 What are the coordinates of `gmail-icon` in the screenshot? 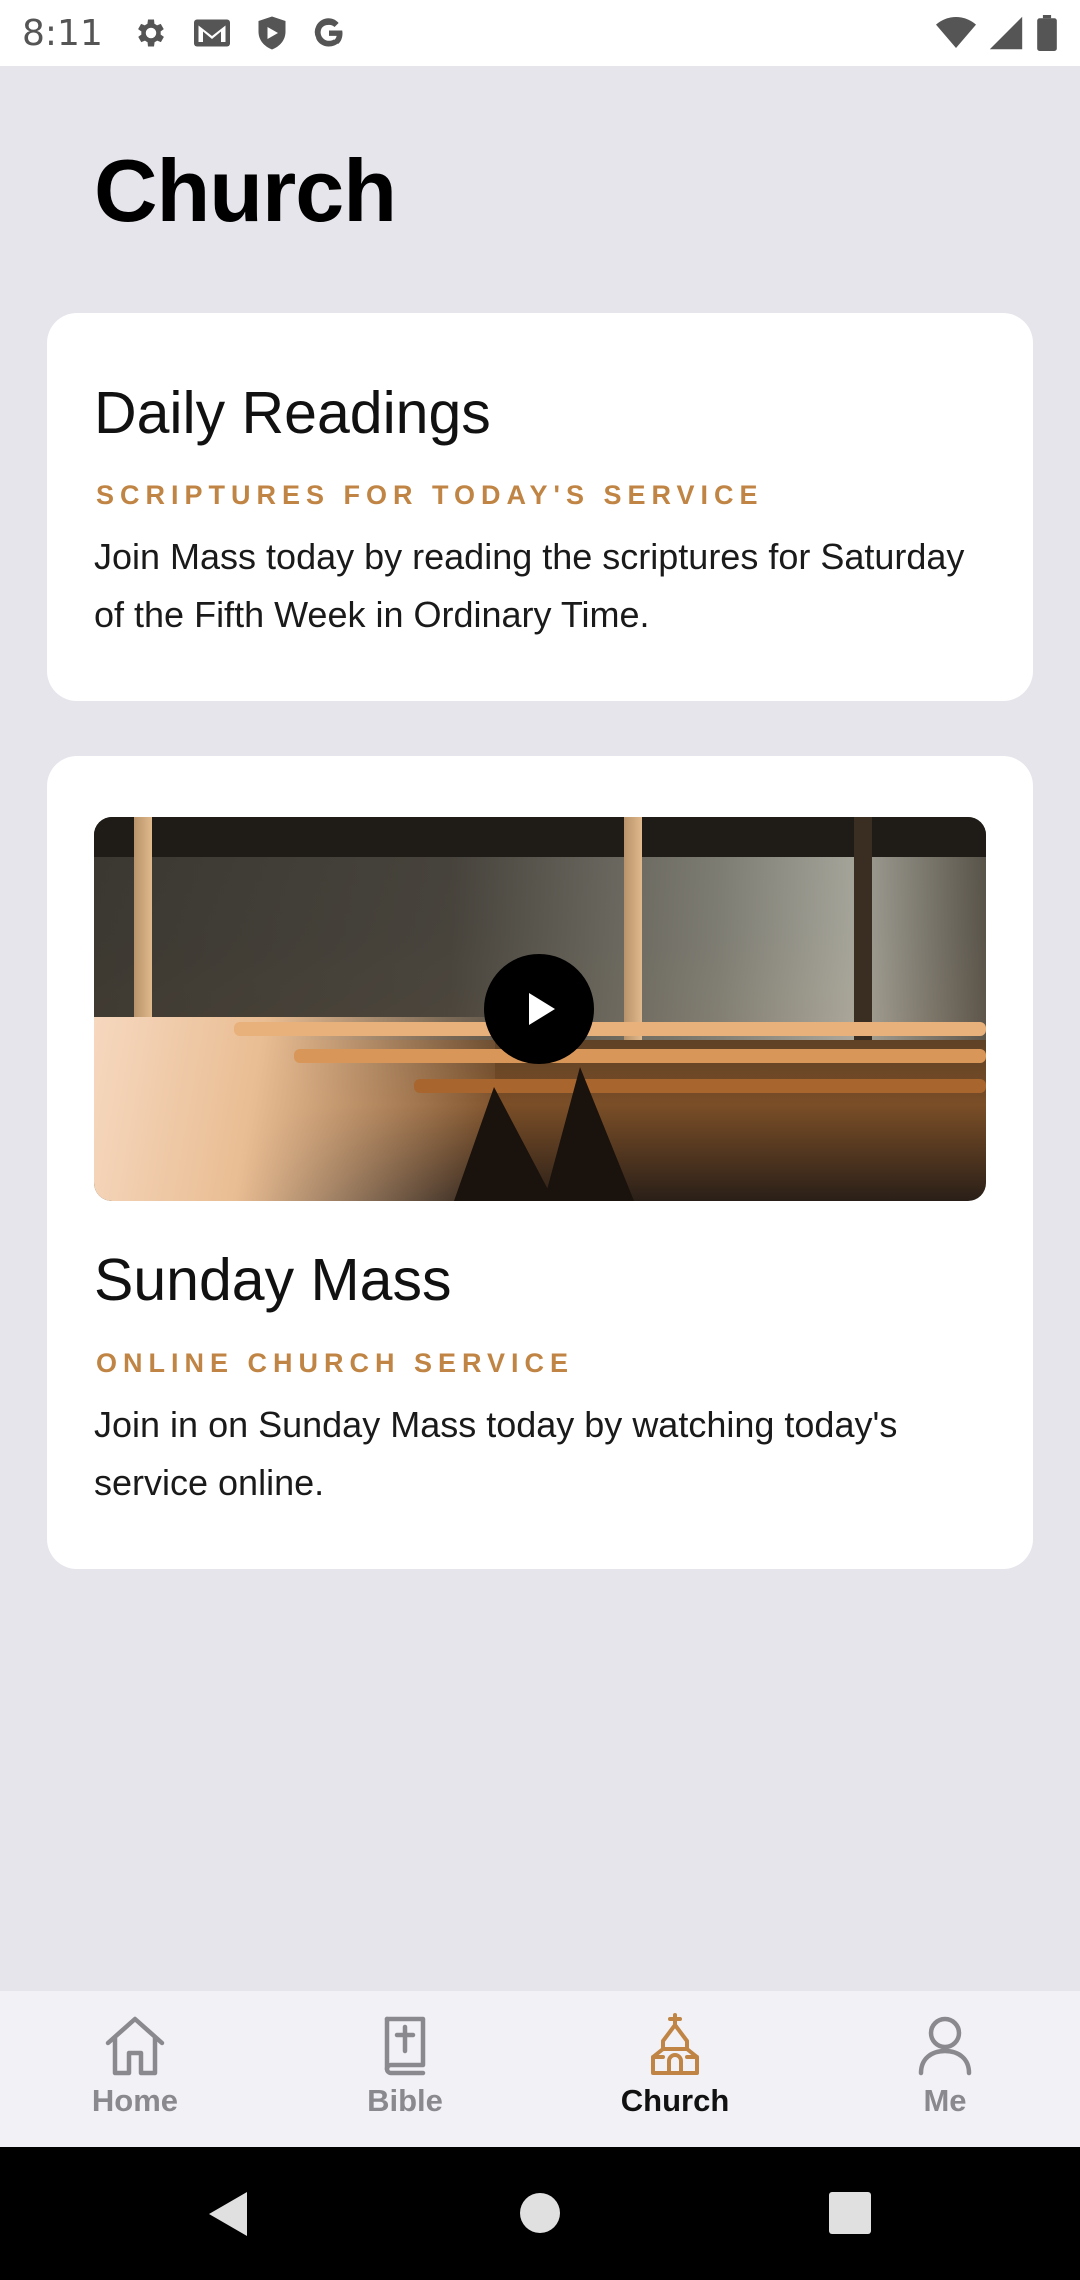 It's located at (212, 33).